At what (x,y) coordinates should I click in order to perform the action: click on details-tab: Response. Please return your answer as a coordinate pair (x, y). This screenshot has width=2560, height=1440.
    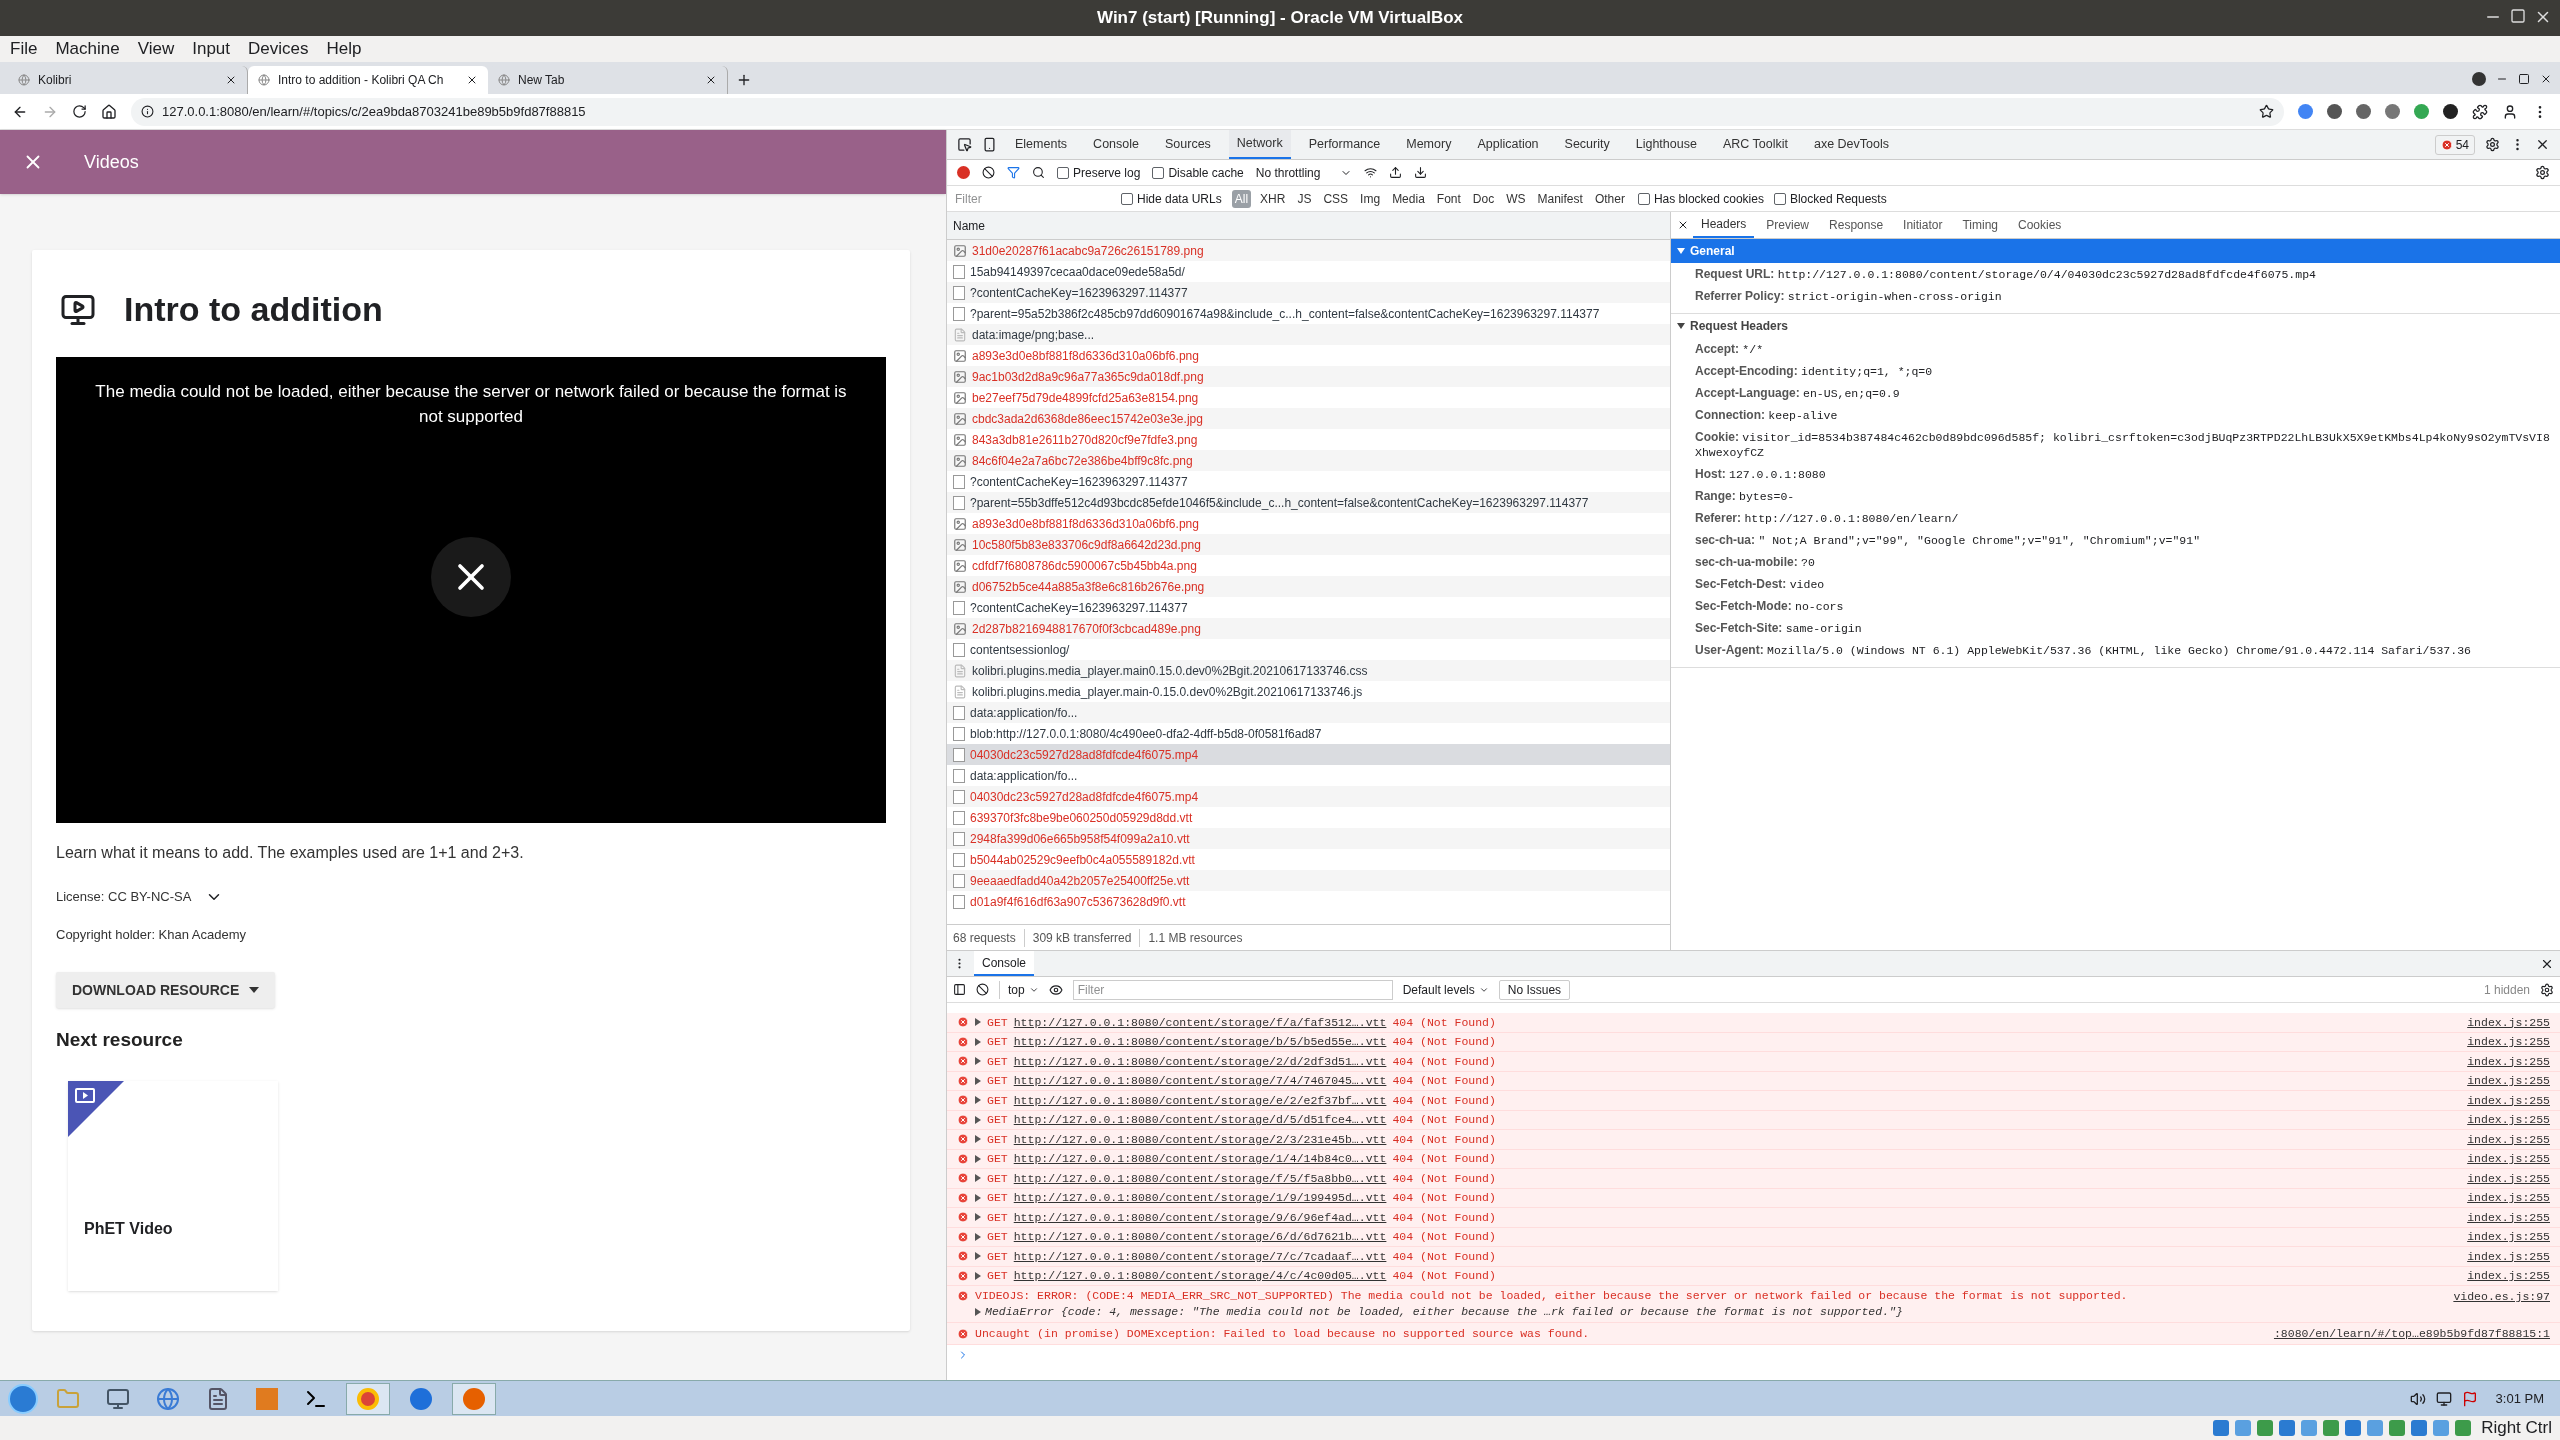
    Looking at the image, I should click on (1856, 225).